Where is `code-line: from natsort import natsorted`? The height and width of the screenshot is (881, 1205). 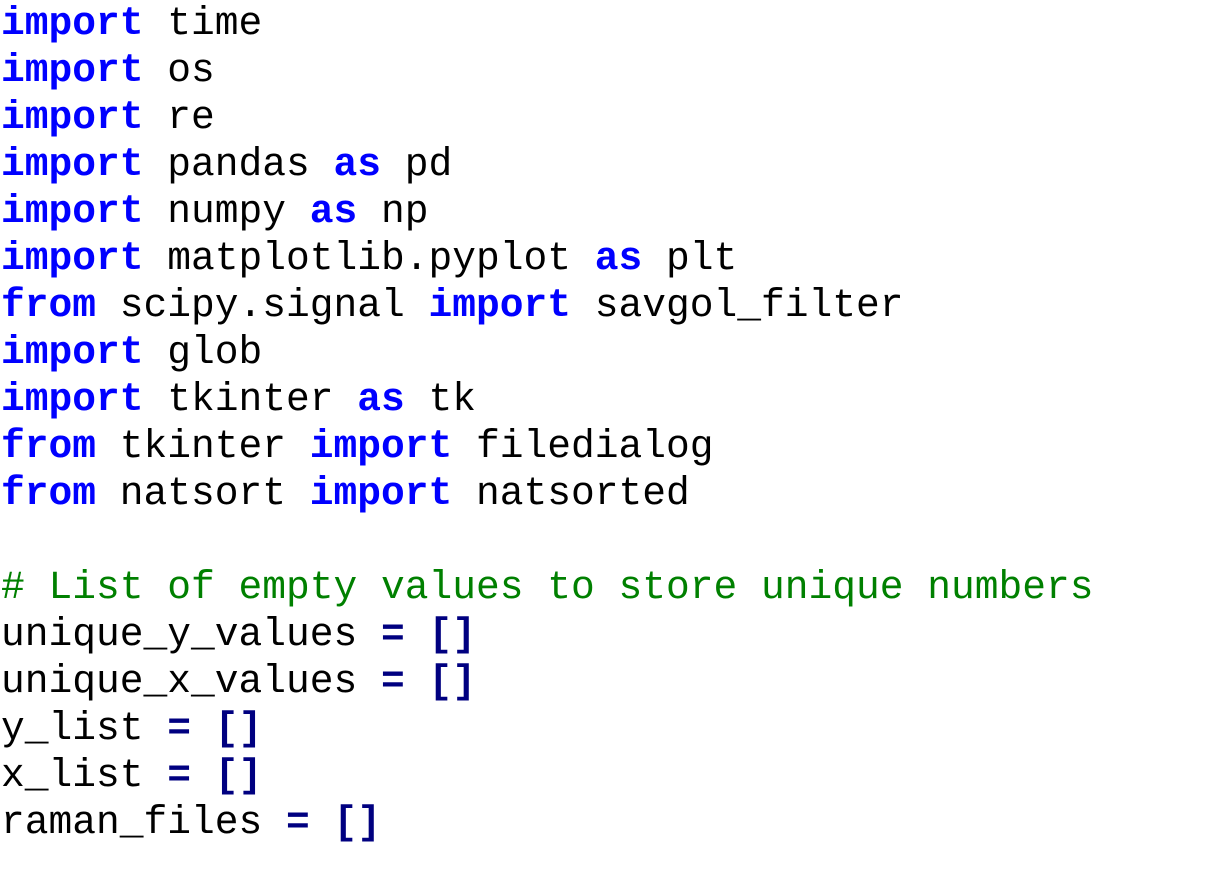 code-line: from natsort import natsorted is located at coordinates (603, 493).